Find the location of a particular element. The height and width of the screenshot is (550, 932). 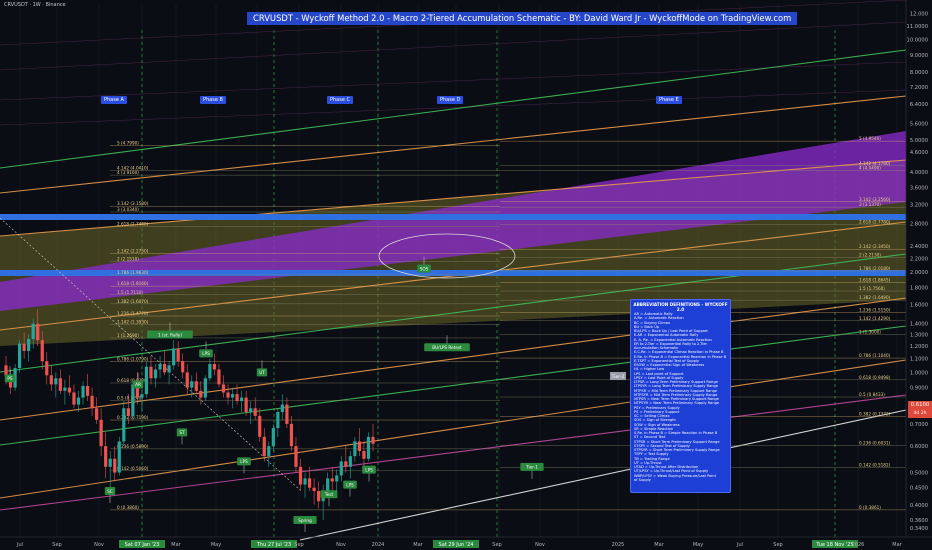

fib-label-left: 1.382 (1.6070) is located at coordinates (133, 301).